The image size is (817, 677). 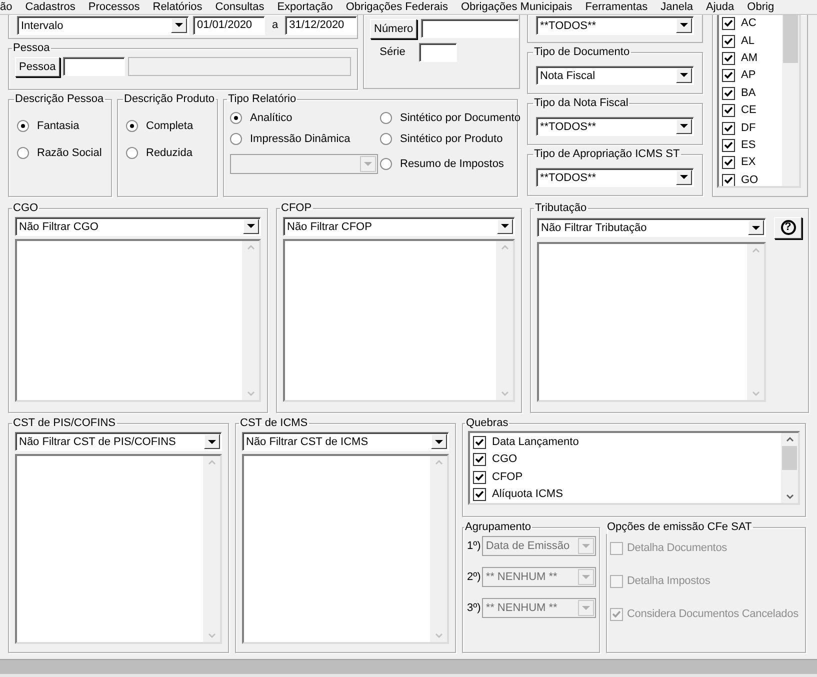 I want to click on menu-item: Obrig, so click(x=760, y=7).